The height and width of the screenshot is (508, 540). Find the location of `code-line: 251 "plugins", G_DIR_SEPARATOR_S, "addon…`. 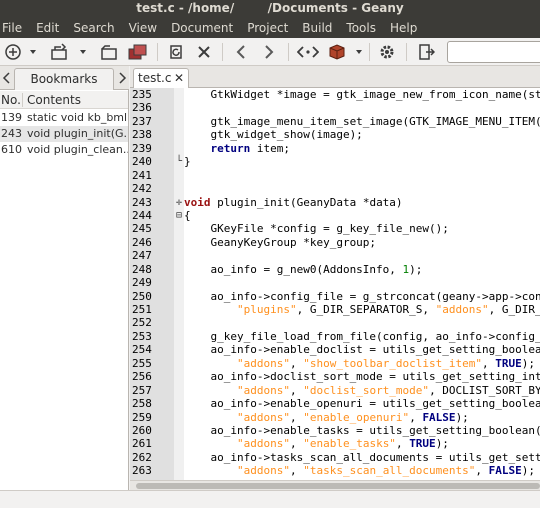

code-line: 251 "plugins", G_DIR_SEPARATOR_S, "addon… is located at coordinates (335, 309).